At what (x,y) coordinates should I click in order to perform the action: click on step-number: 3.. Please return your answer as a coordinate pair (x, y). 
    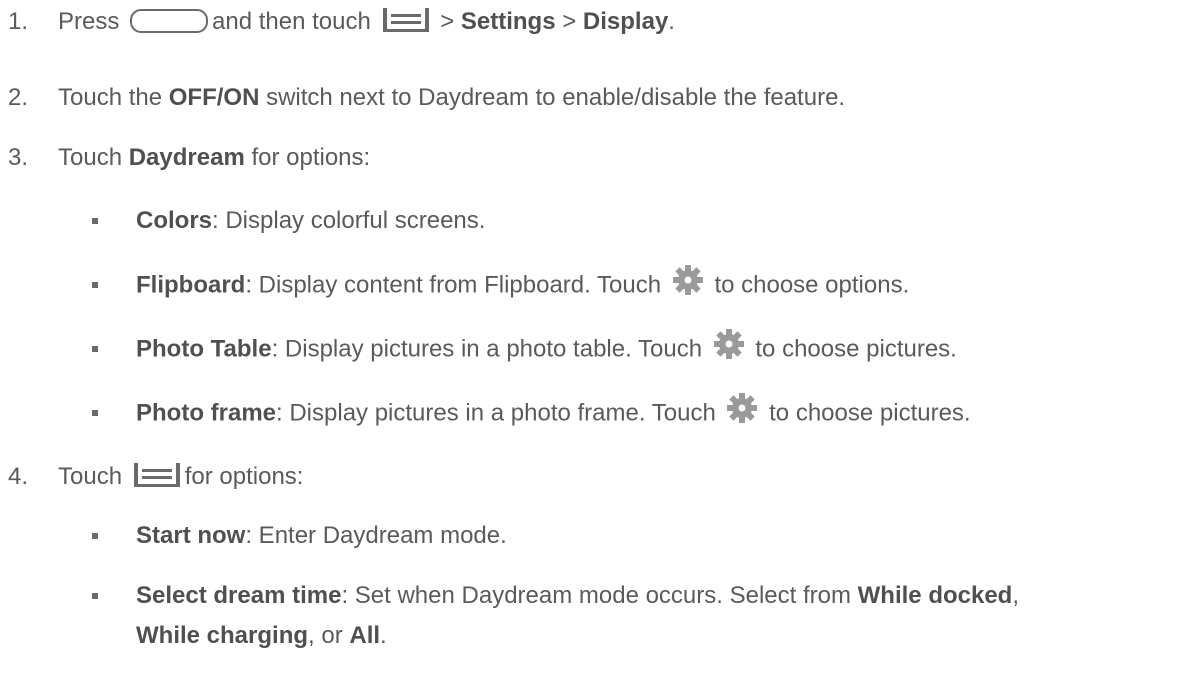
    Looking at the image, I should click on (18, 157).